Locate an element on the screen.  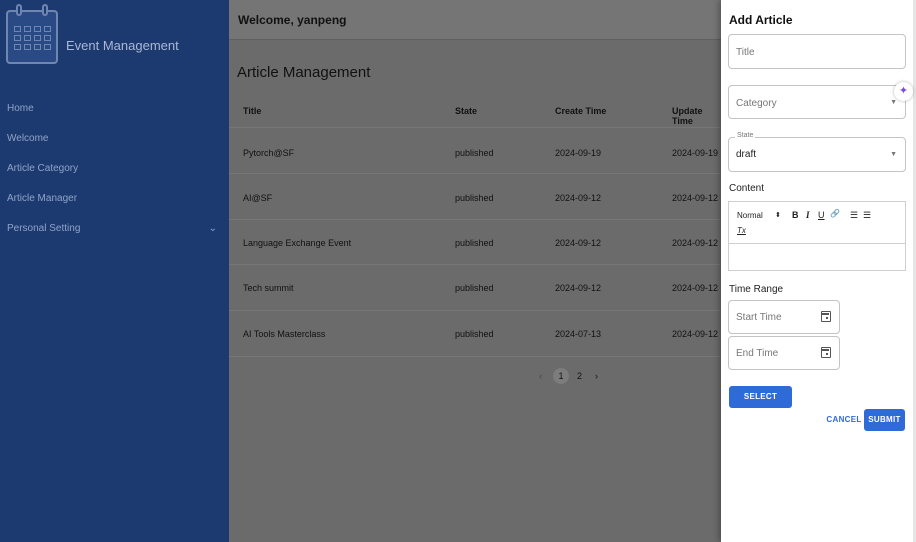
sidebar-item-label: Personal Setting is located at coordinates (44, 228).